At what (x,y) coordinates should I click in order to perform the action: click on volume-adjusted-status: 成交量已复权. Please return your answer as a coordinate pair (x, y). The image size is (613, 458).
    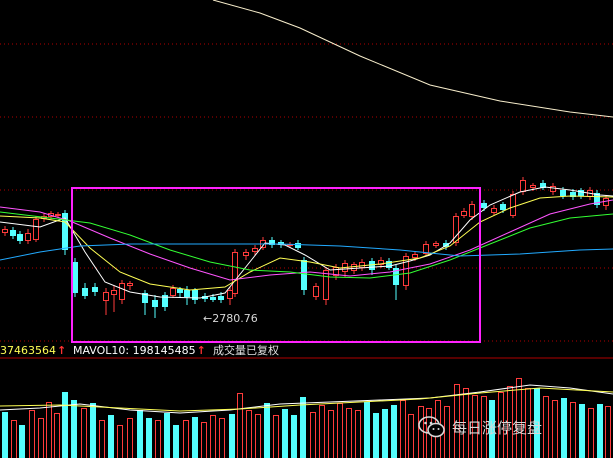
    Looking at the image, I should click on (246, 350).